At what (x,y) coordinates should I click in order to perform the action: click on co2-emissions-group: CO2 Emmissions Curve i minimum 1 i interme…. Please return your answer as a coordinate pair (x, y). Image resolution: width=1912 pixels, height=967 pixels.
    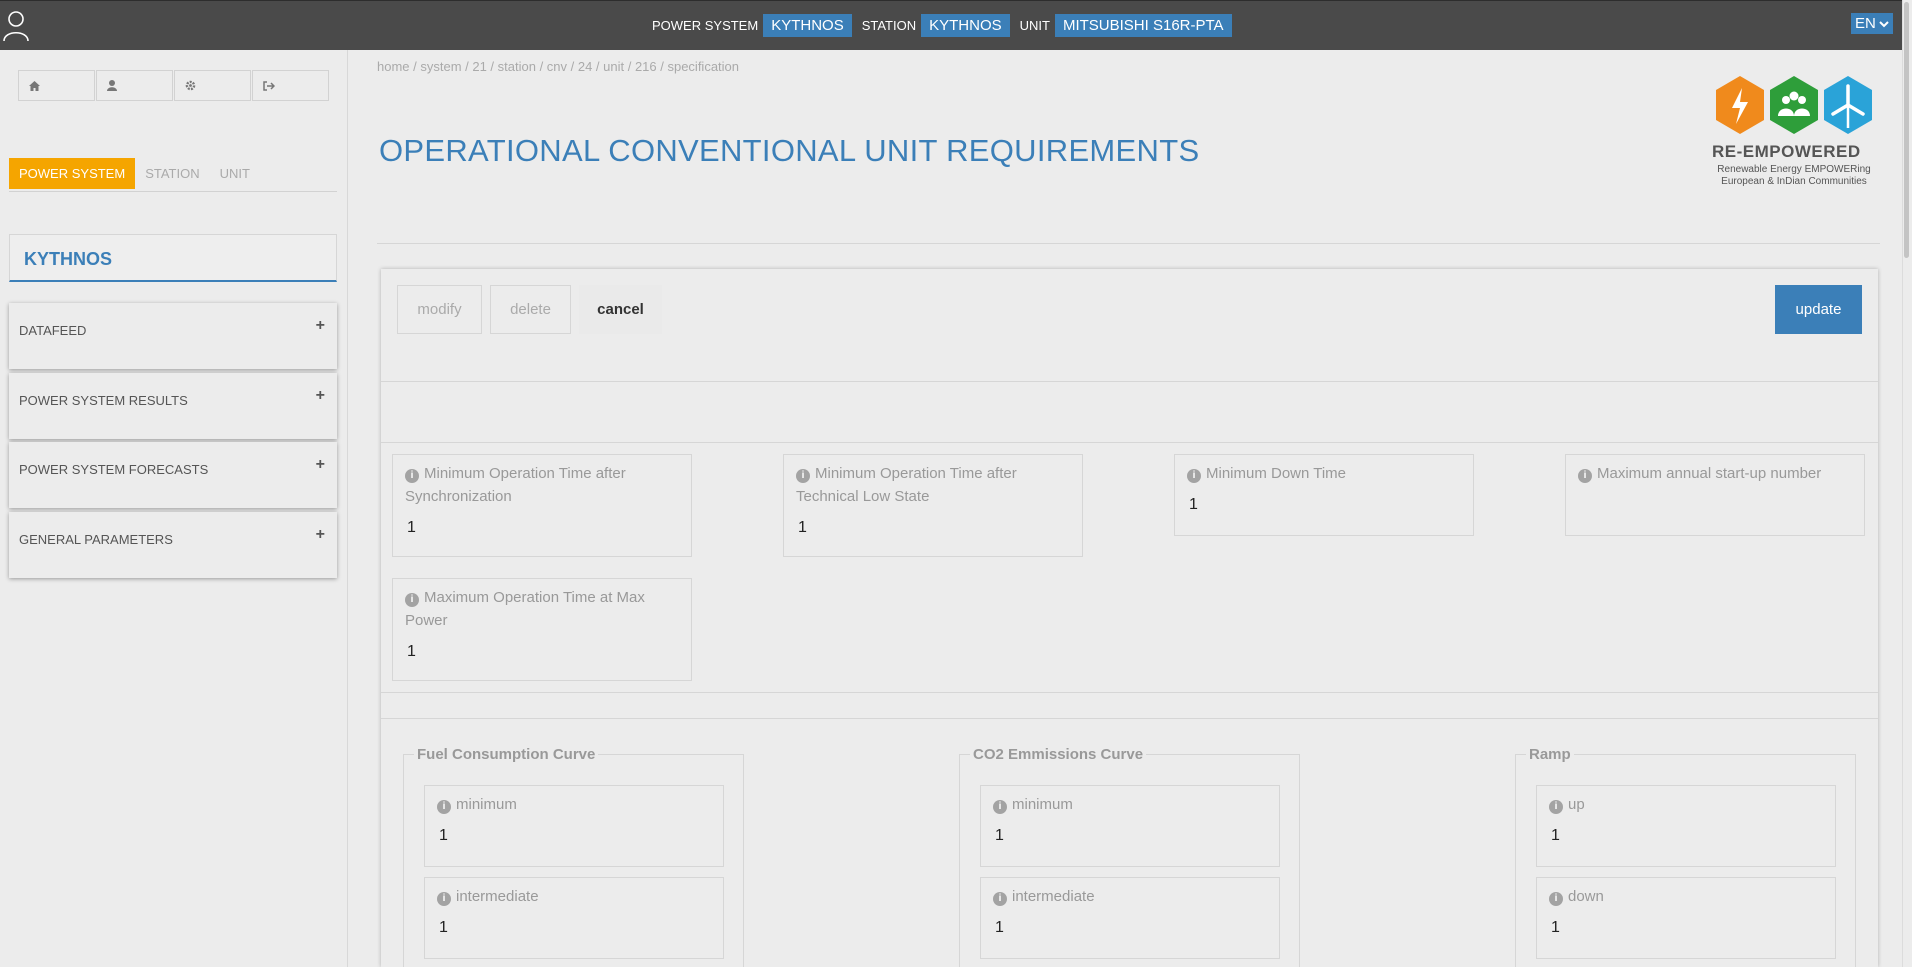
    Looking at the image, I should click on (1129, 856).